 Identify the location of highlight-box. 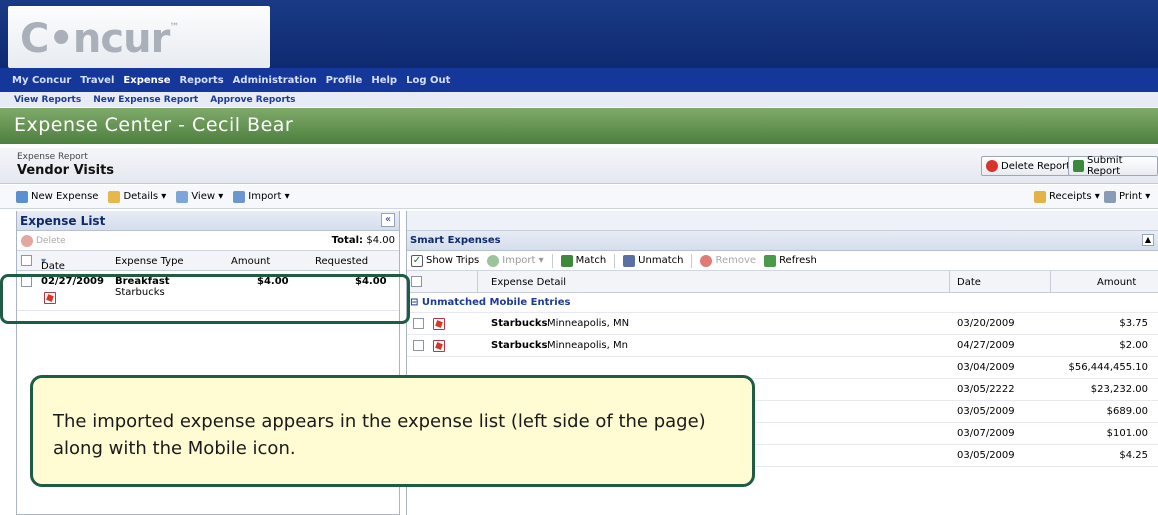
(205, 299).